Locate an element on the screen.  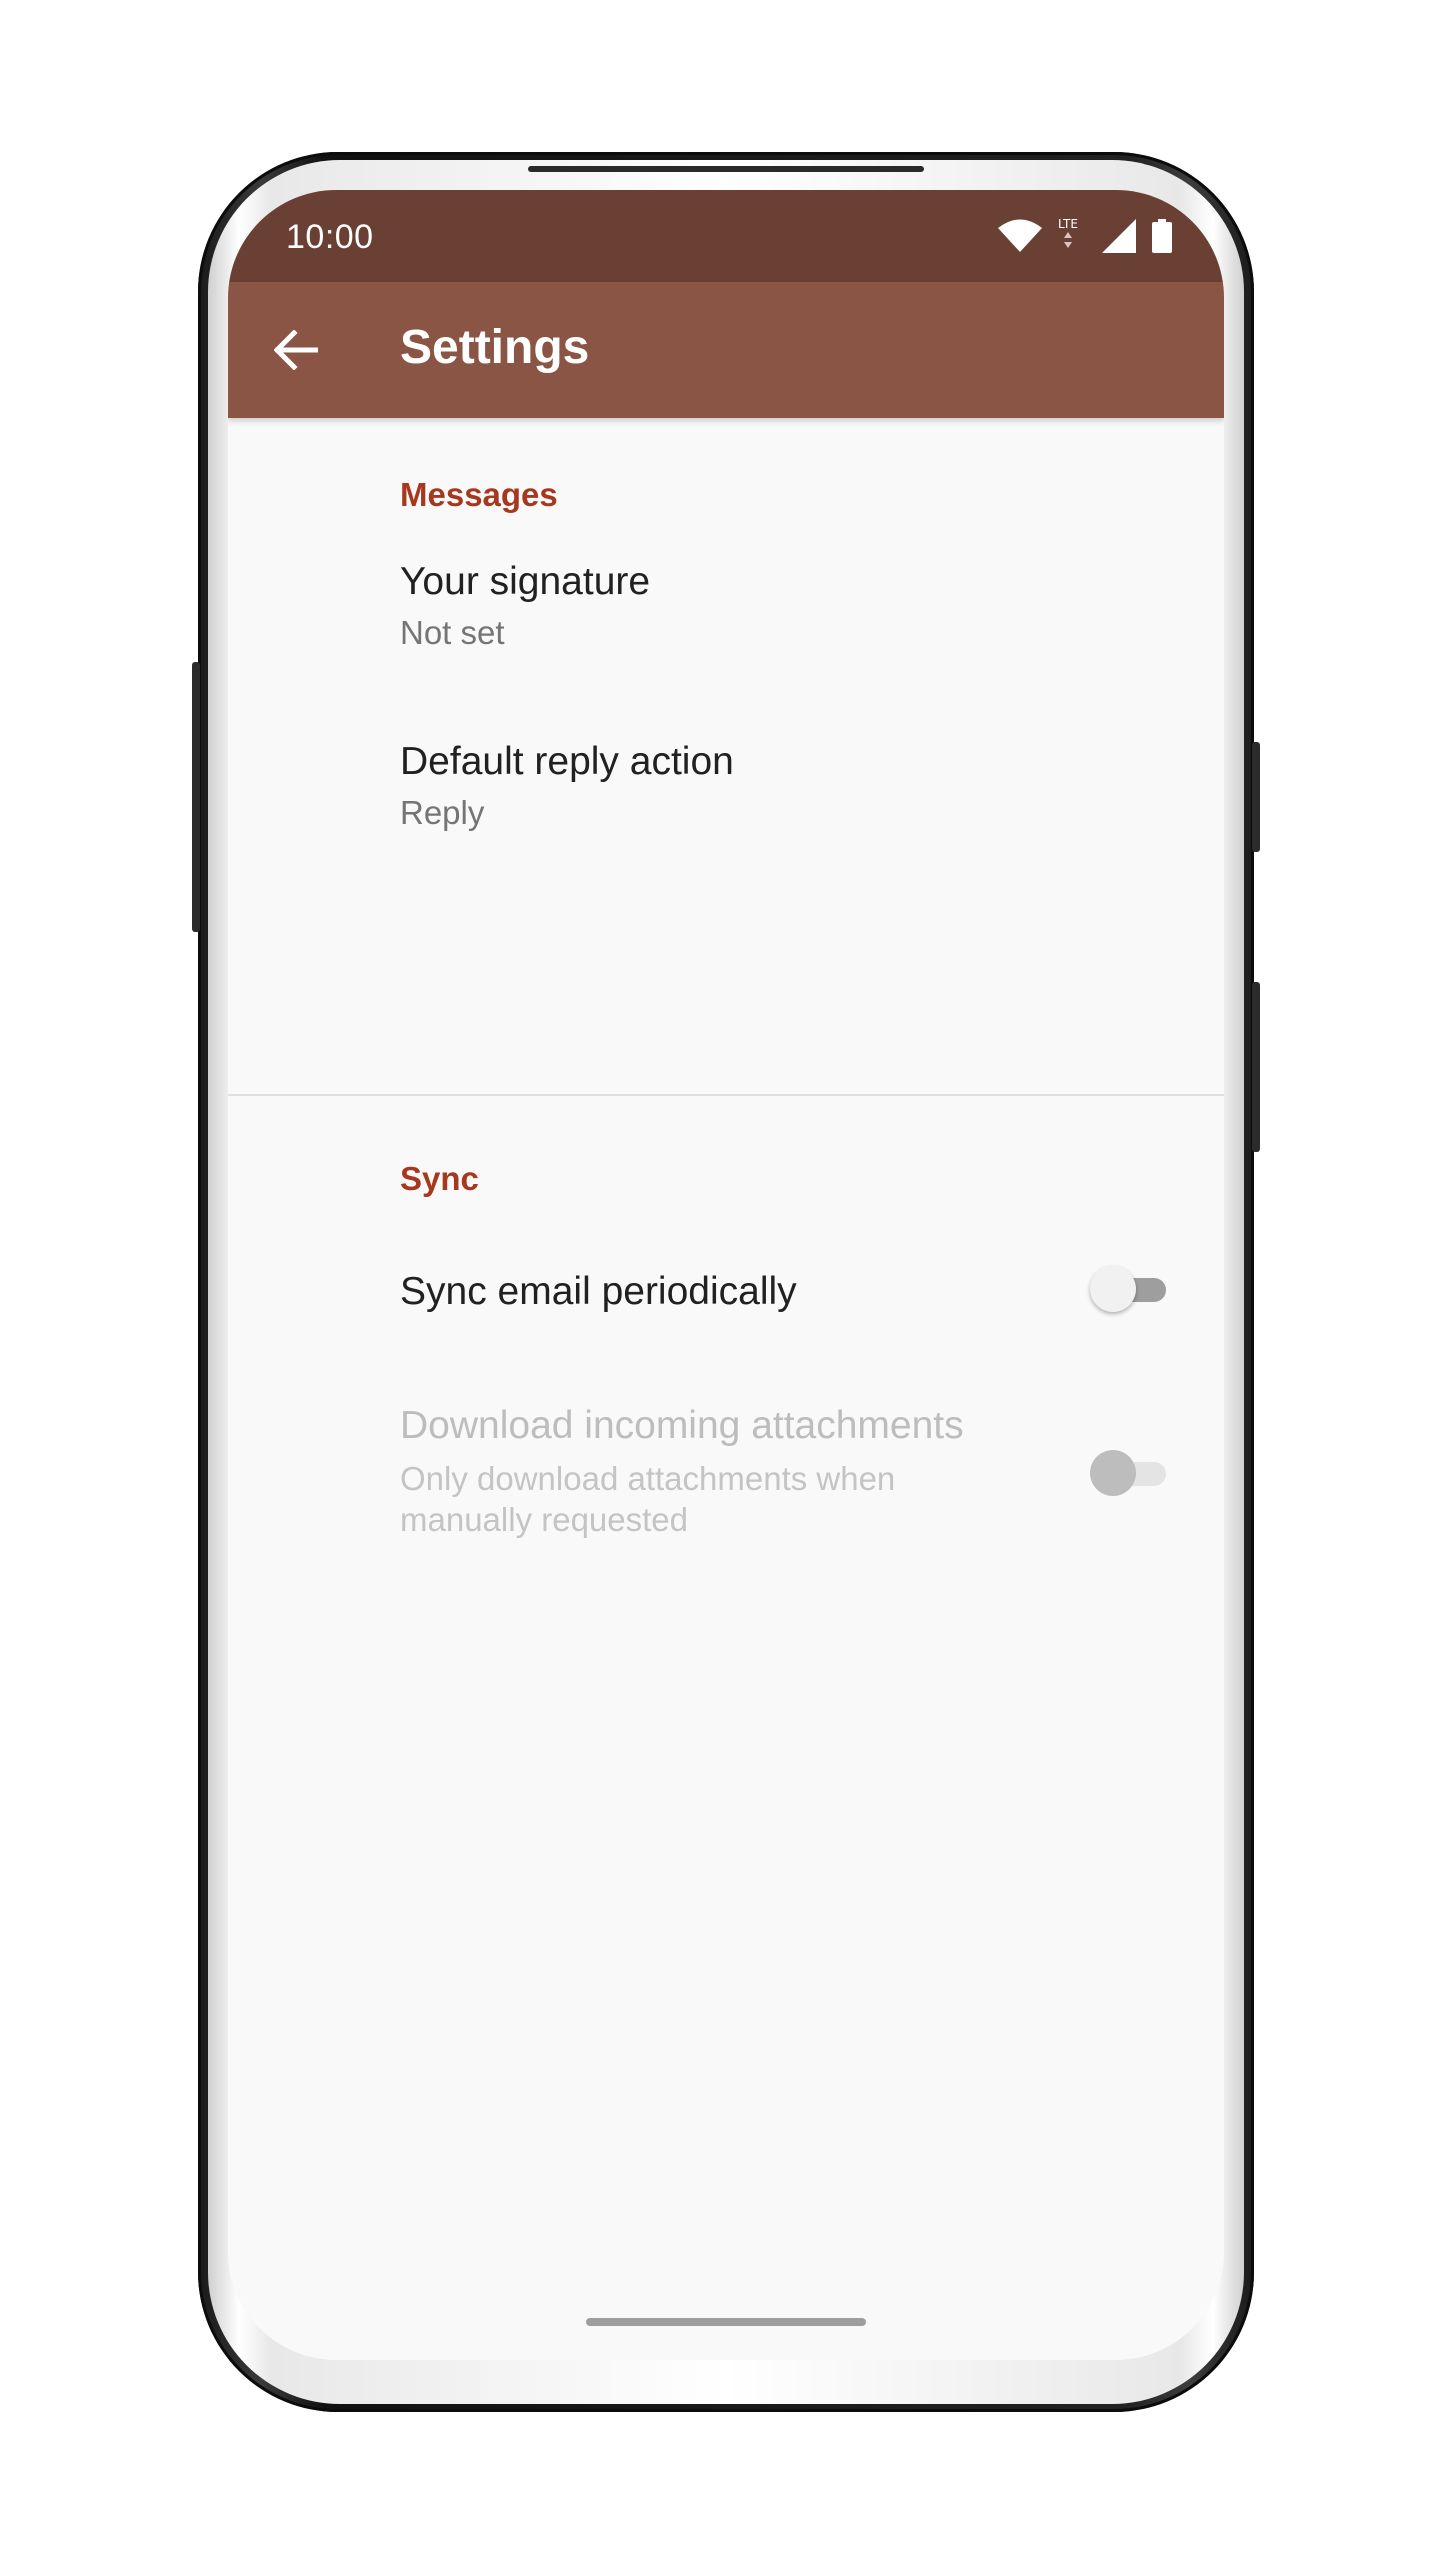
battery-icon is located at coordinates (1162, 236).